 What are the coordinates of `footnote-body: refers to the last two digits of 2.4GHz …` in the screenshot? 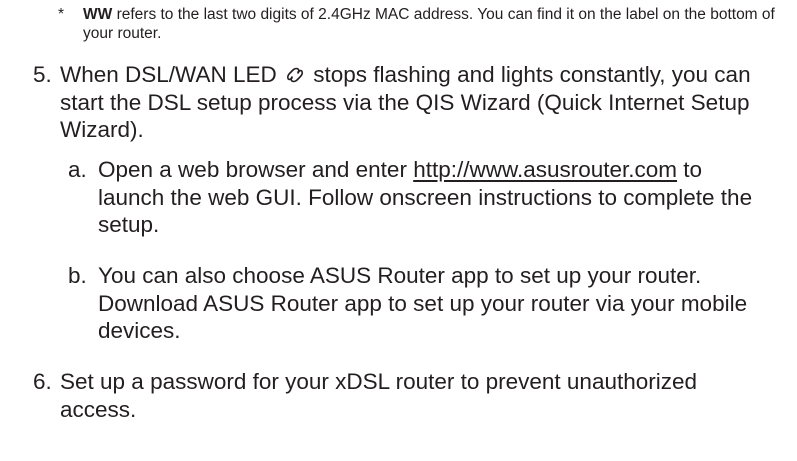 It's located at (429, 24).